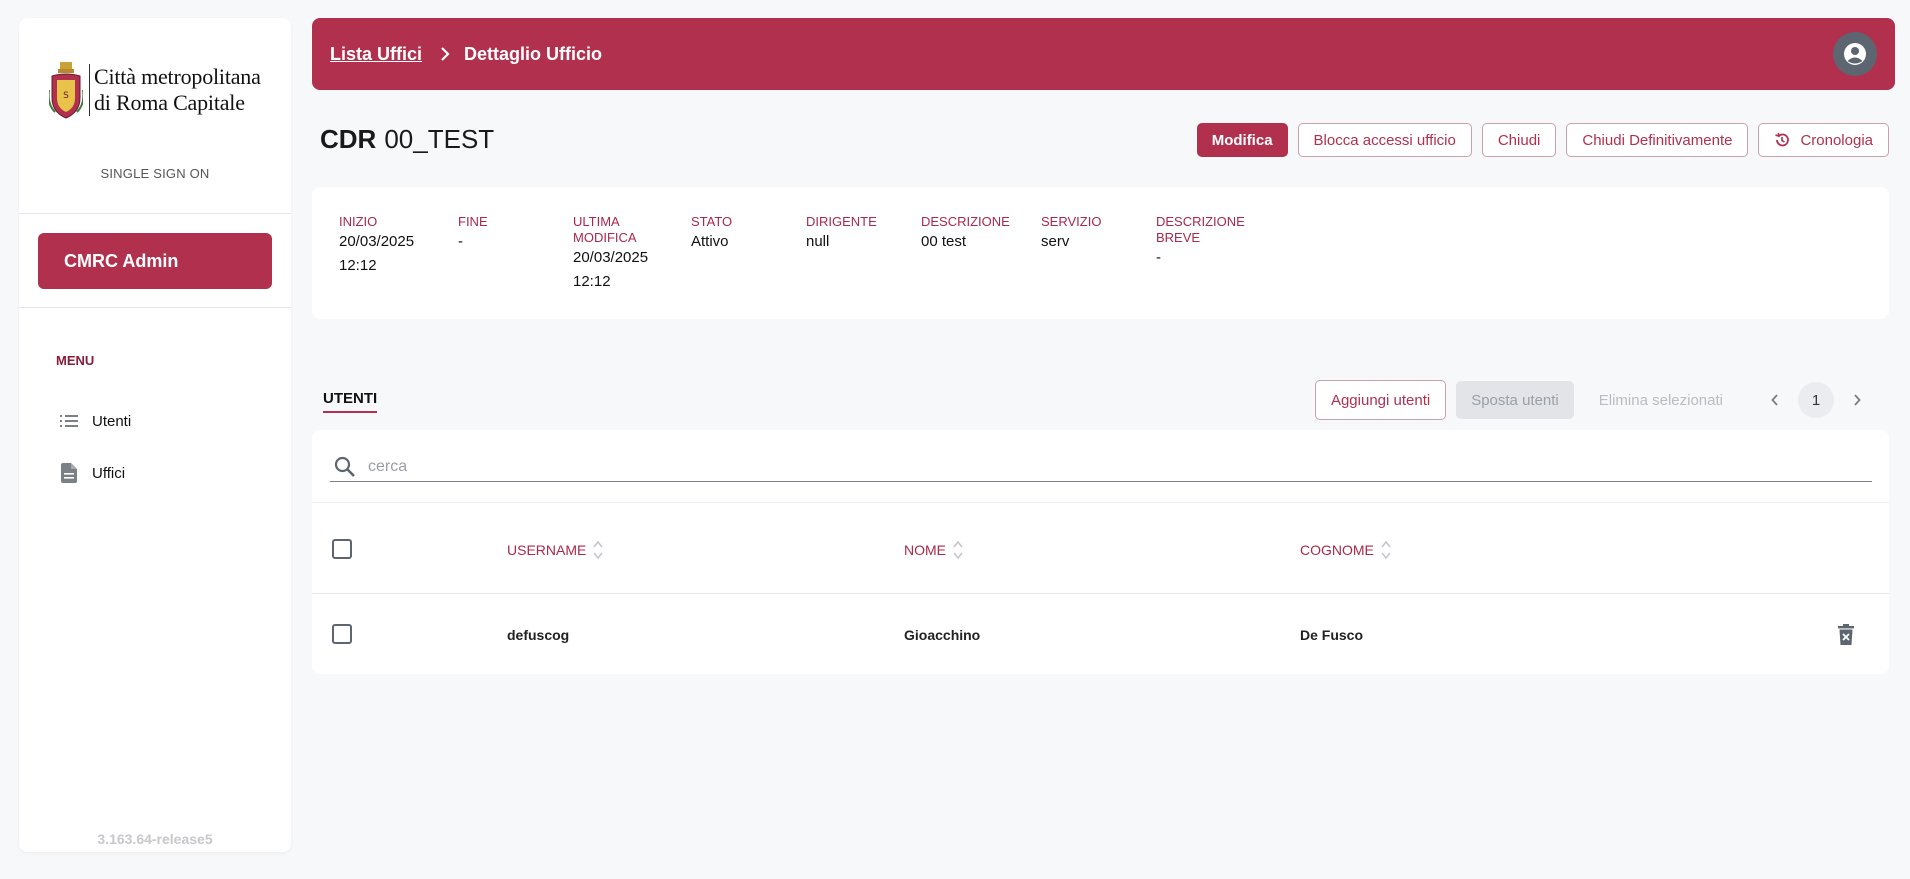 This screenshot has width=1910, height=879. I want to click on sidebar-item-utenti: Utenti, so click(95, 421).